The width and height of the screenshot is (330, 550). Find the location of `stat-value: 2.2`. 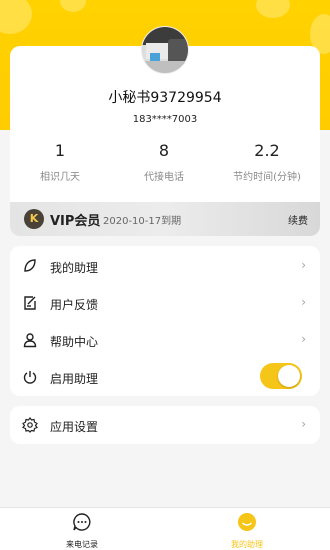

stat-value: 2.2 is located at coordinates (267, 150).